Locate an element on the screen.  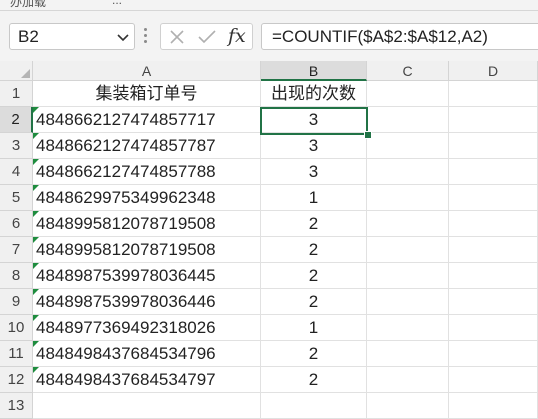
cell-d1 is located at coordinates (493, 94).